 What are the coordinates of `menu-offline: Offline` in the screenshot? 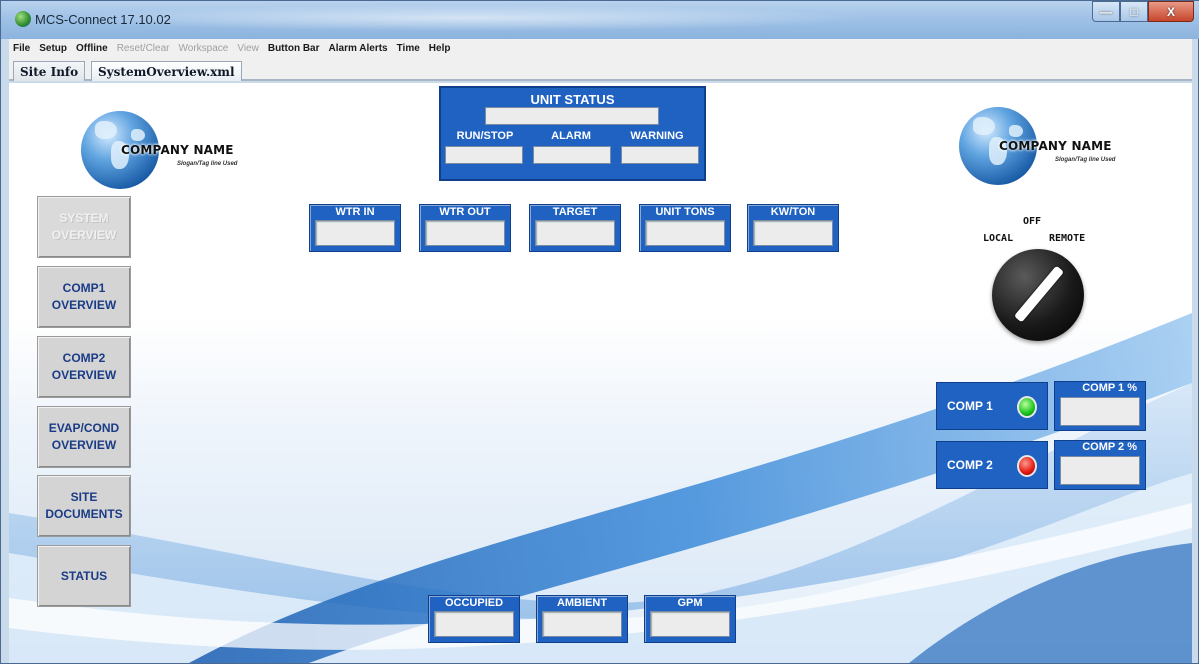 It's located at (92, 48).